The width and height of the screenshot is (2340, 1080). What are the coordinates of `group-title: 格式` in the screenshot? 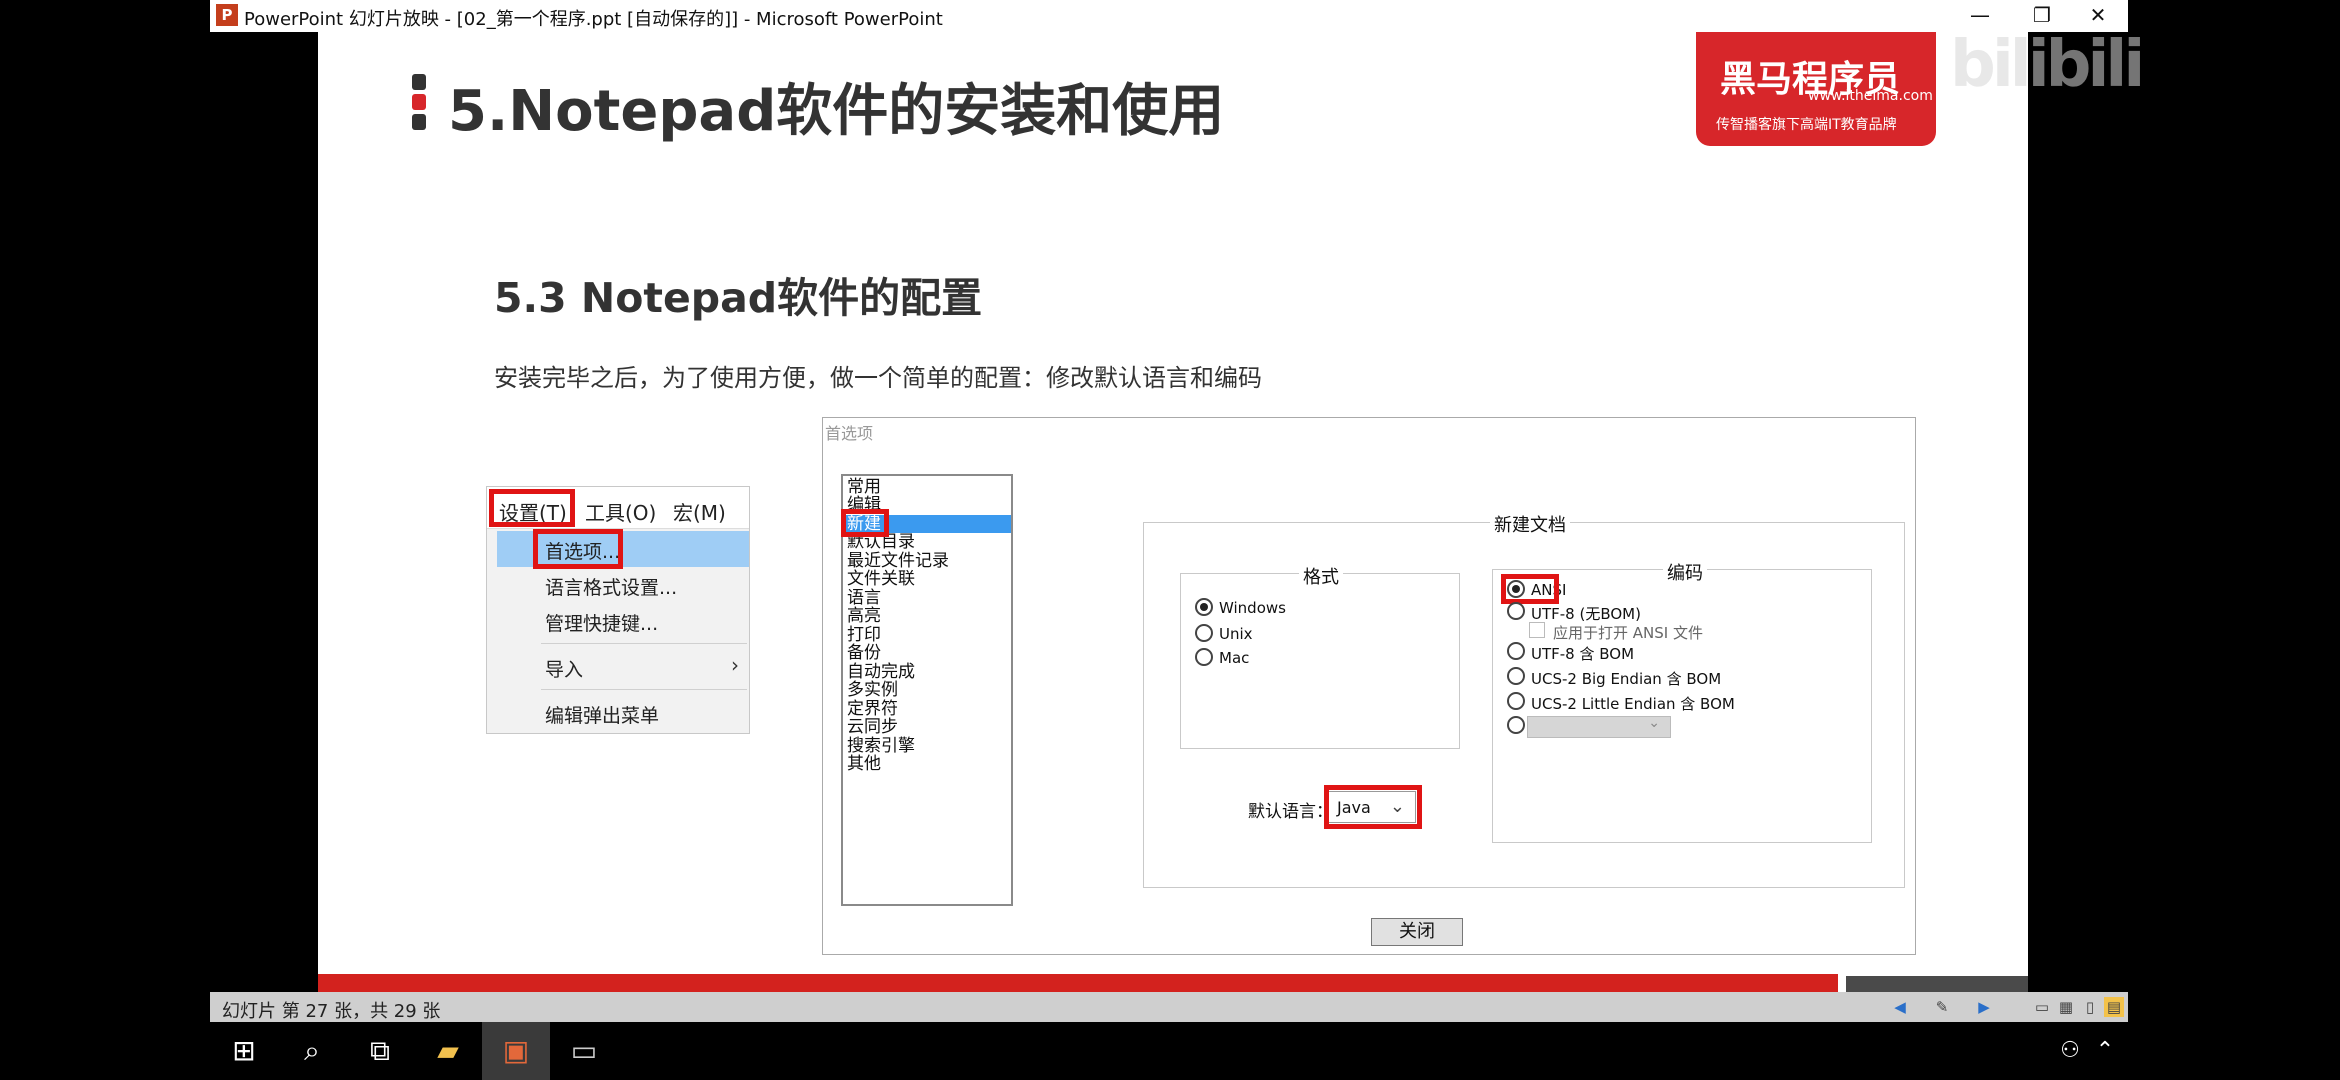 It's located at (1321, 576).